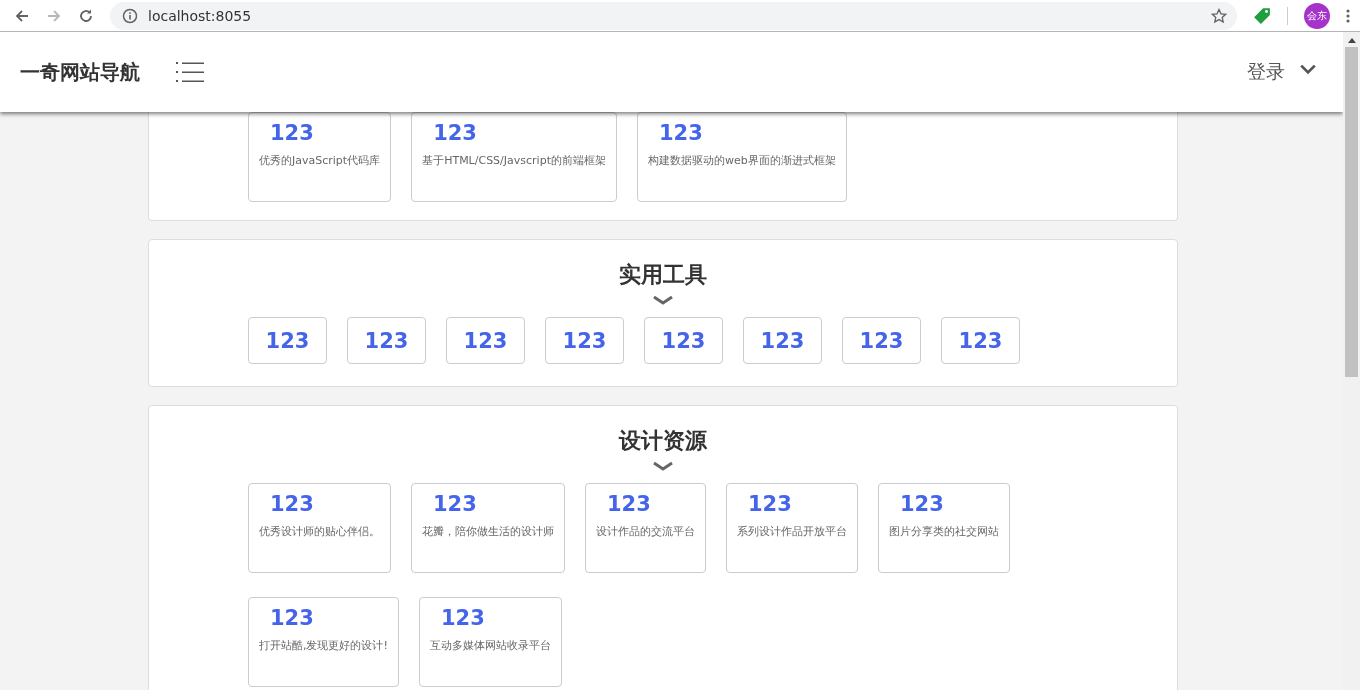 The image size is (1360, 690). I want to click on link-card: 123 构建数据驱动的web界面的渐进式框架, so click(741, 157).